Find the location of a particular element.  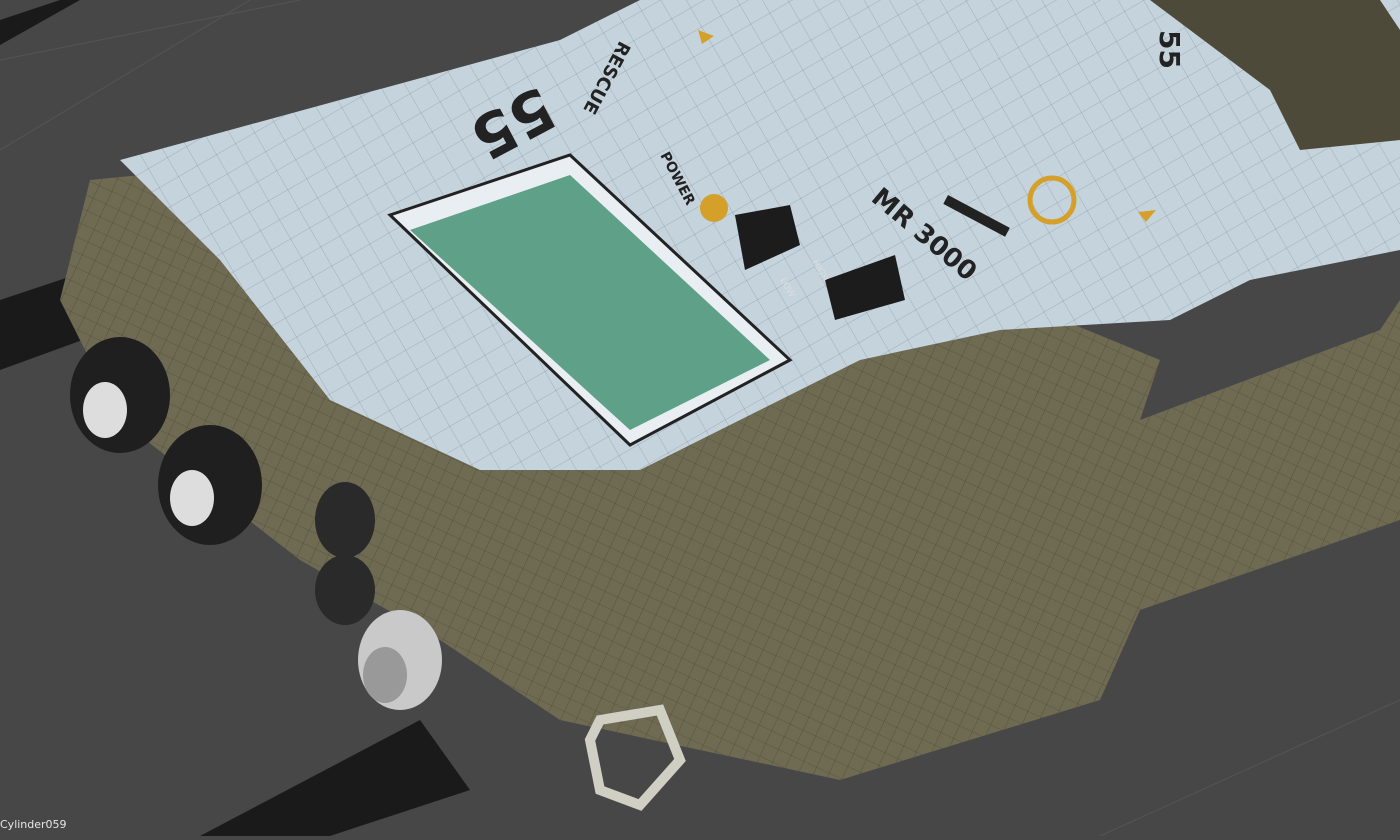

selected-object-label: Cylinder059 is located at coordinates (33, 824).